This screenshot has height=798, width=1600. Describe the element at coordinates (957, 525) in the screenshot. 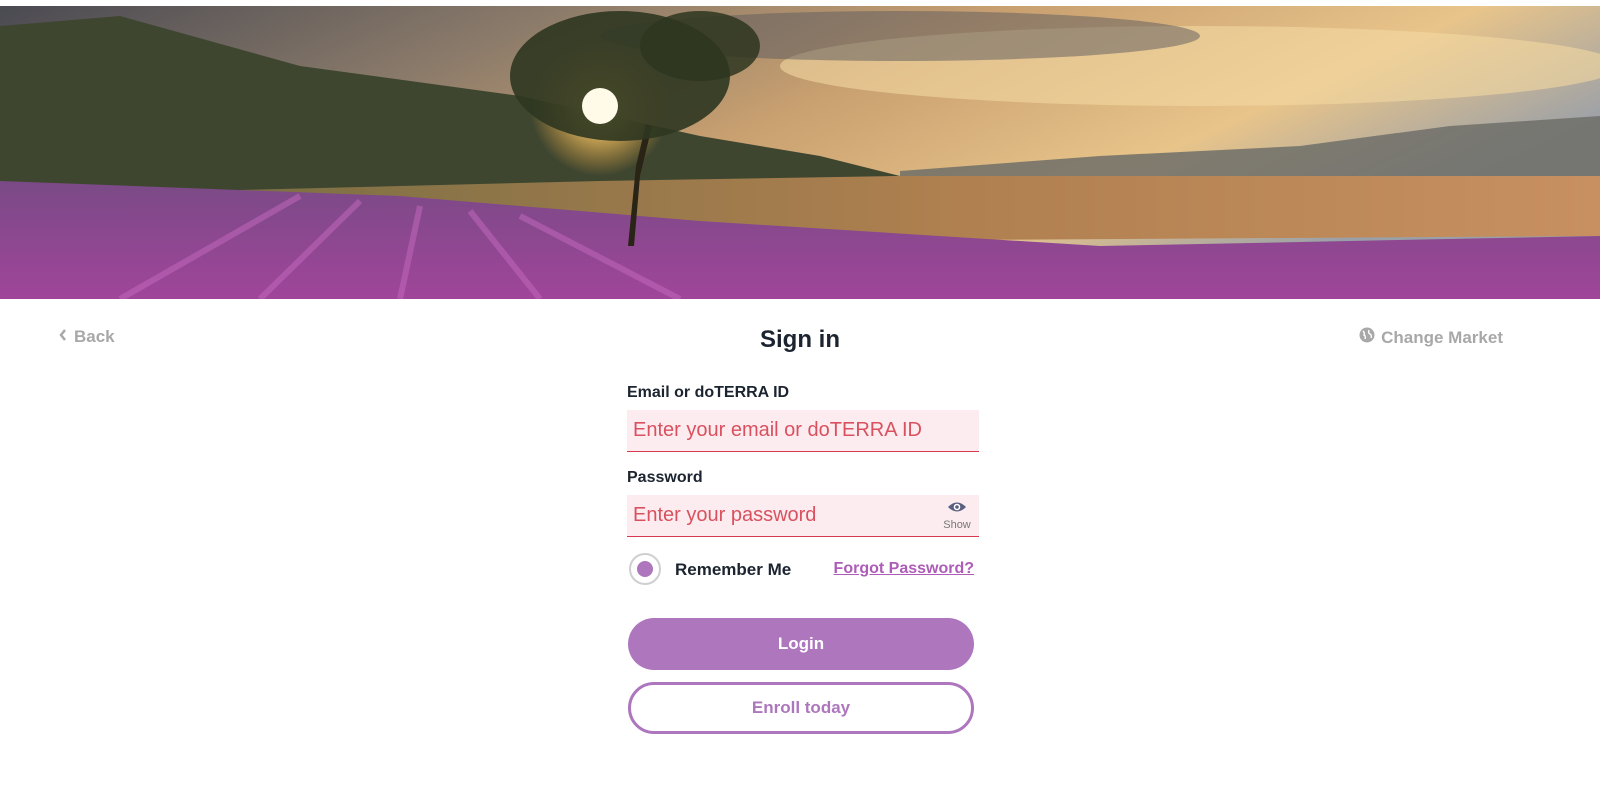

I see `show-password-label: Show` at that location.